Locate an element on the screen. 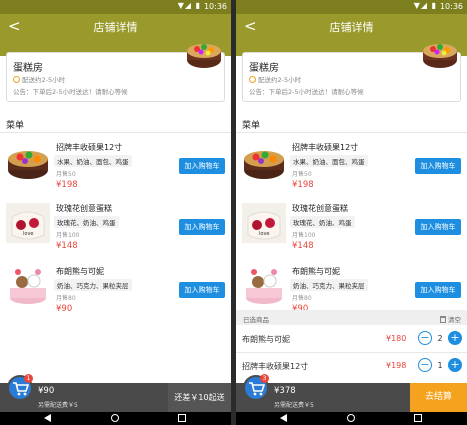  cart-item-quantity: 1 is located at coordinates (440, 365).